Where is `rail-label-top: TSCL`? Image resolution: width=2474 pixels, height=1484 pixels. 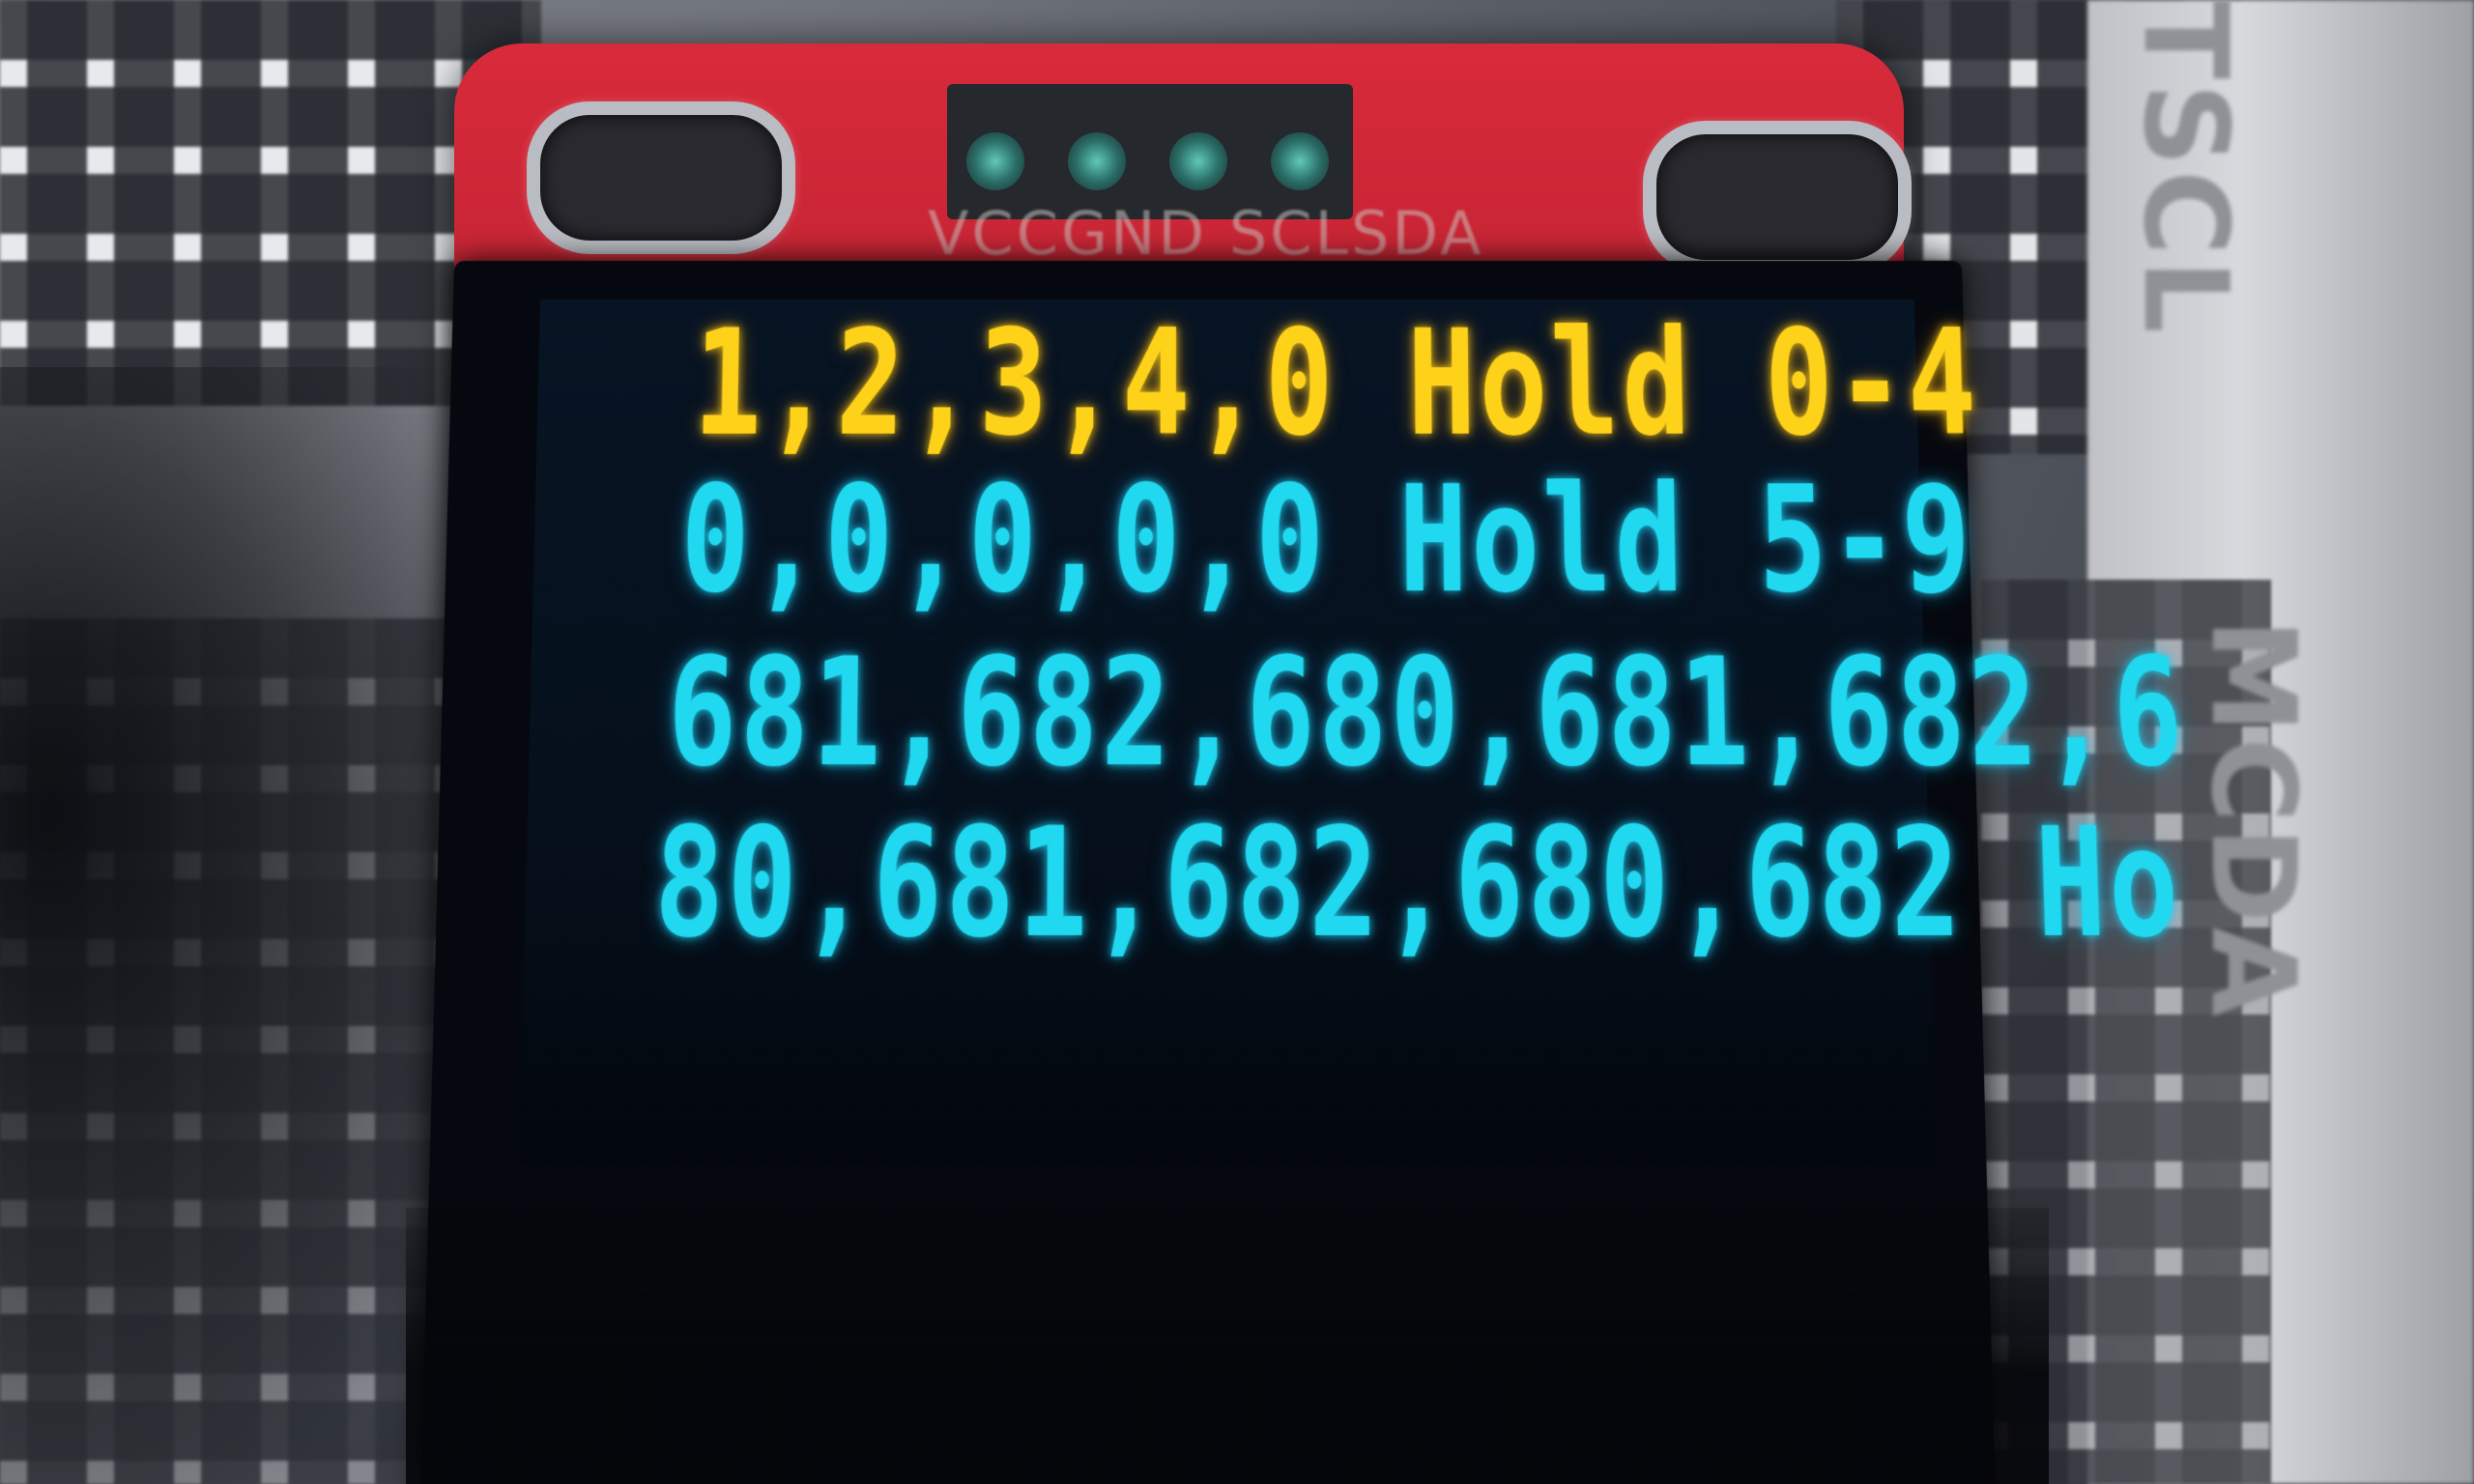
rail-label-top: TSCL is located at coordinates (2184, 169).